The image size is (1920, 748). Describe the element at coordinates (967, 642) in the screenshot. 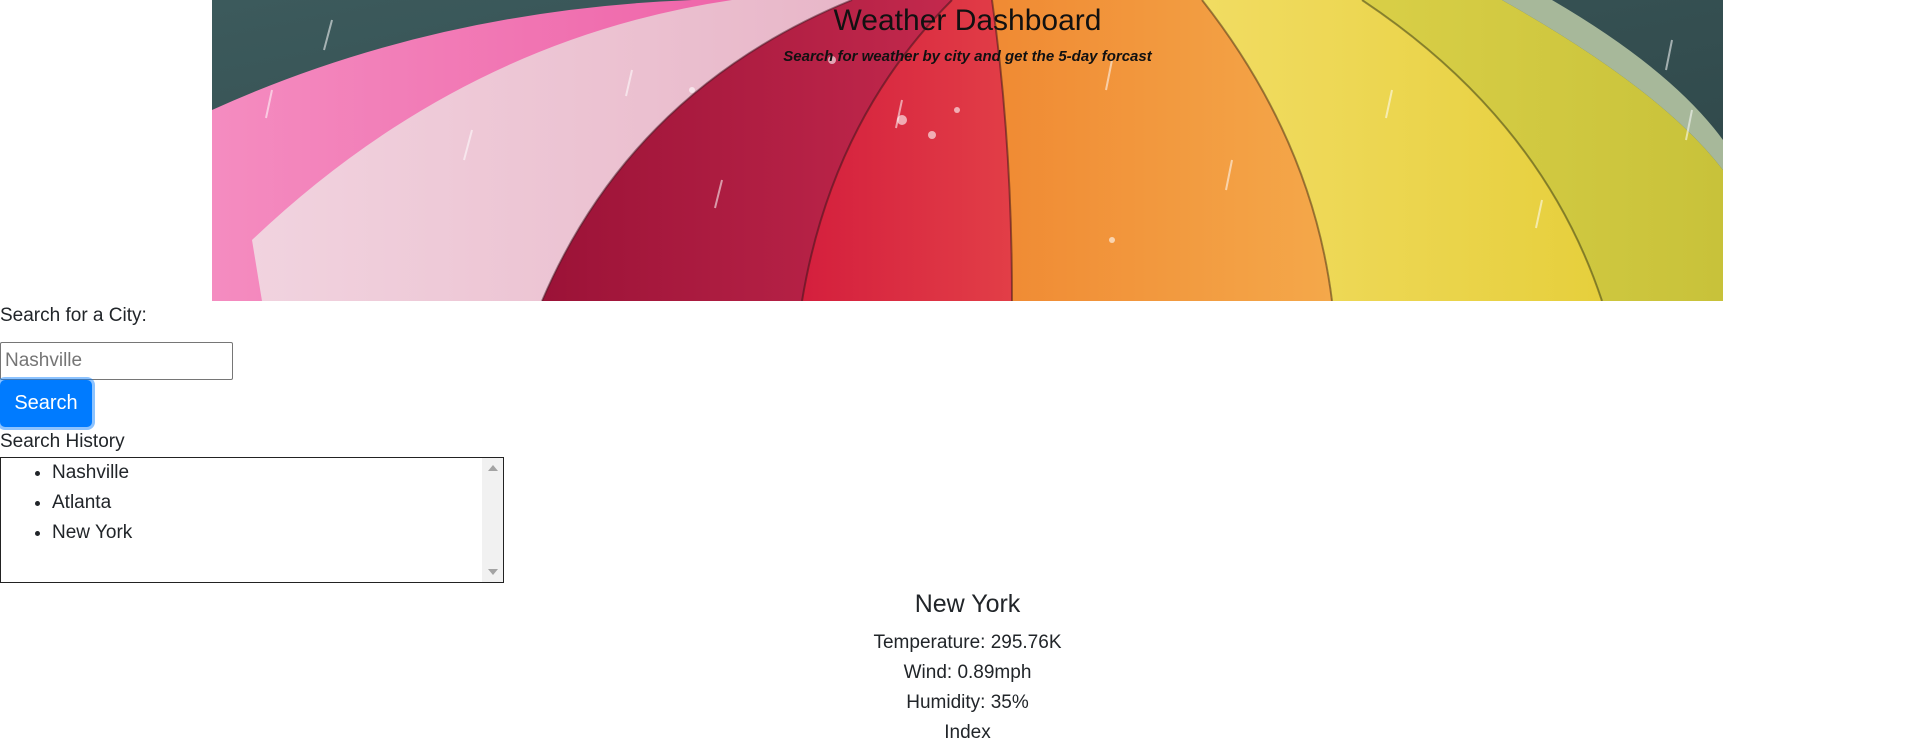

I see `temperature-text: Temperature: 295.76K` at that location.